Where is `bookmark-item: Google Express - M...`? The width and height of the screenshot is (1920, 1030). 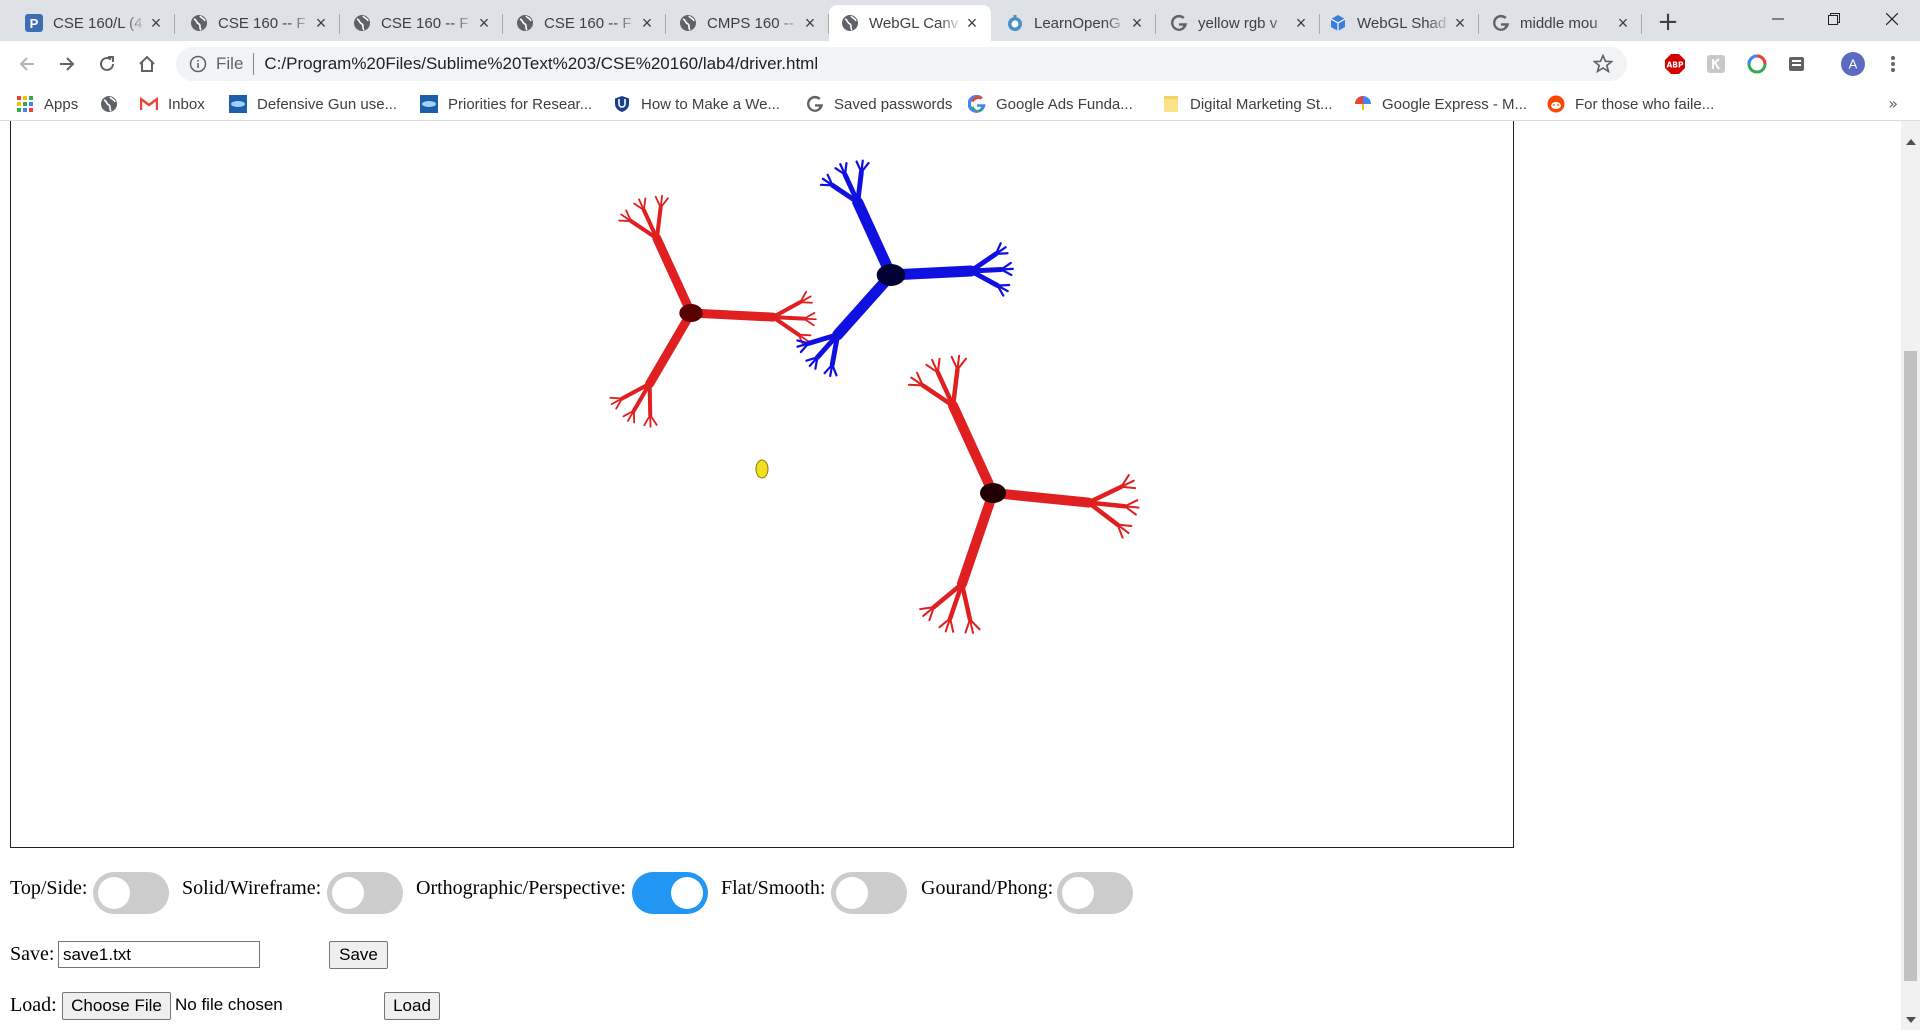
bookmark-item: Google Express - M... is located at coordinates (1440, 104).